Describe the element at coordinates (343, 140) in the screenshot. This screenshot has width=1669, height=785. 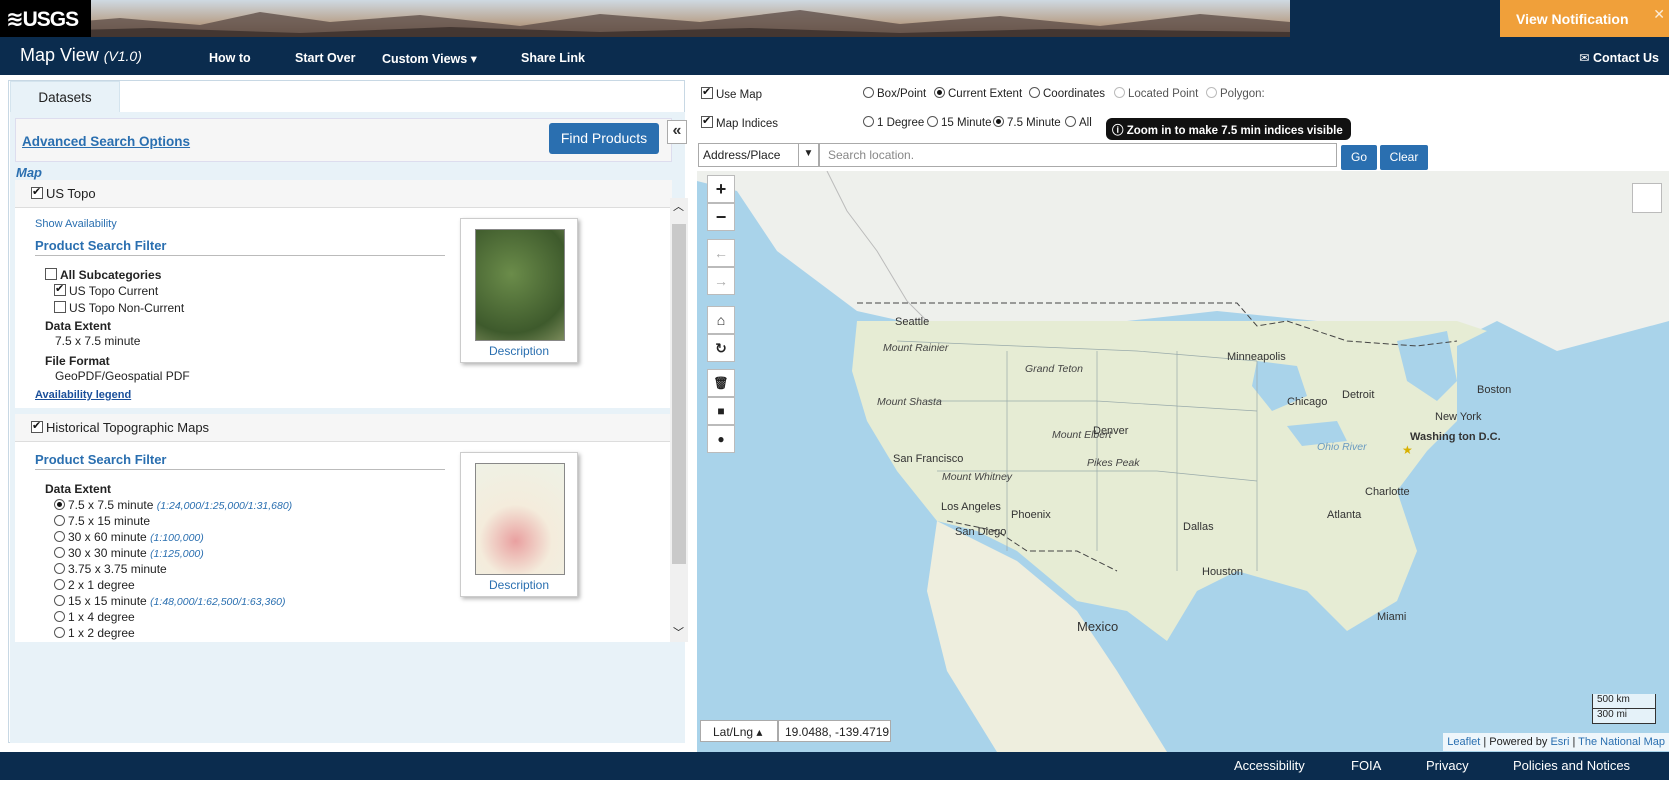
I see `search-options-bar: Advanced Search Options Find Products` at that location.